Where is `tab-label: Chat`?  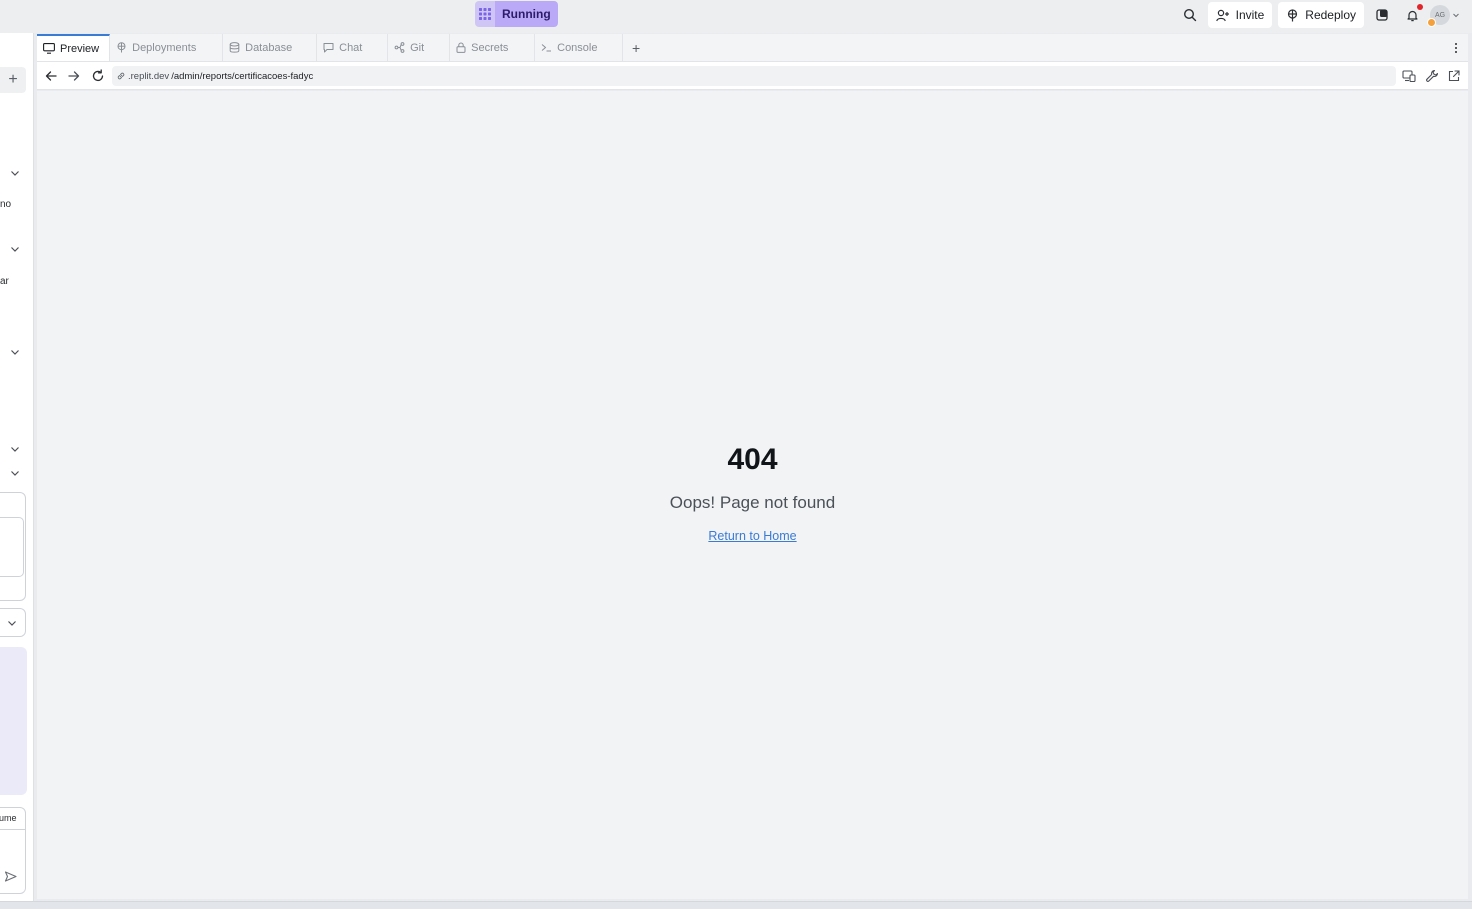
tab-label: Chat is located at coordinates (351, 47).